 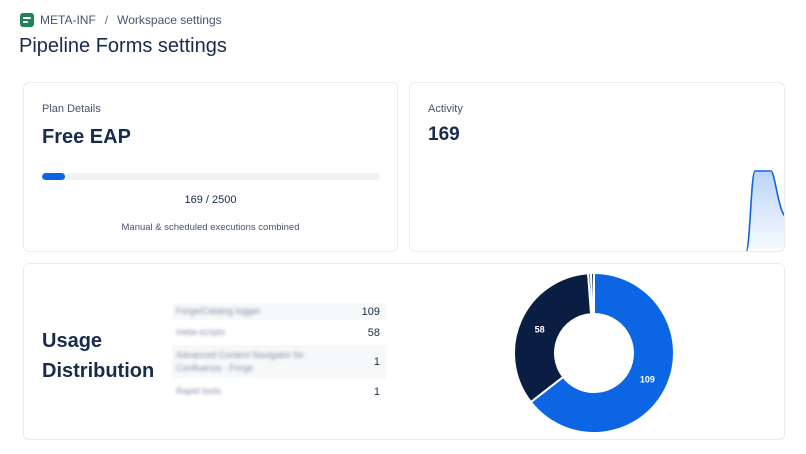 What do you see at coordinates (211, 176) in the screenshot?
I see `usage-progress-bar` at bounding box center [211, 176].